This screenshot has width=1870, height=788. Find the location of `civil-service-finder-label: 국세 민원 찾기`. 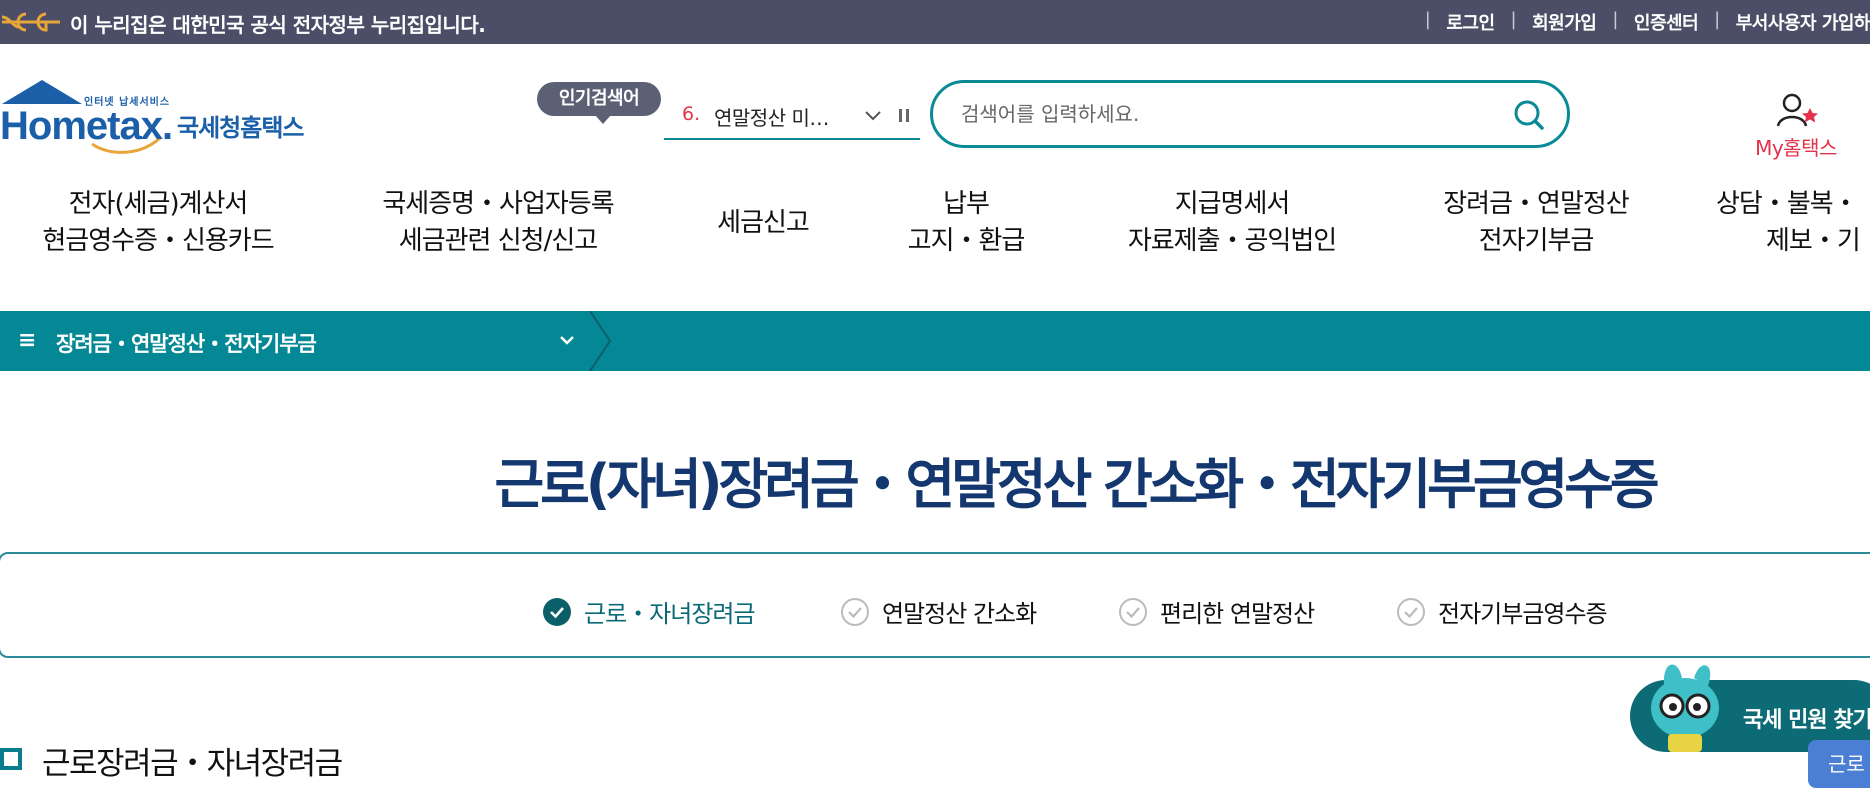

civil-service-finder-label: 국세 민원 찾기 is located at coordinates (1806, 720).